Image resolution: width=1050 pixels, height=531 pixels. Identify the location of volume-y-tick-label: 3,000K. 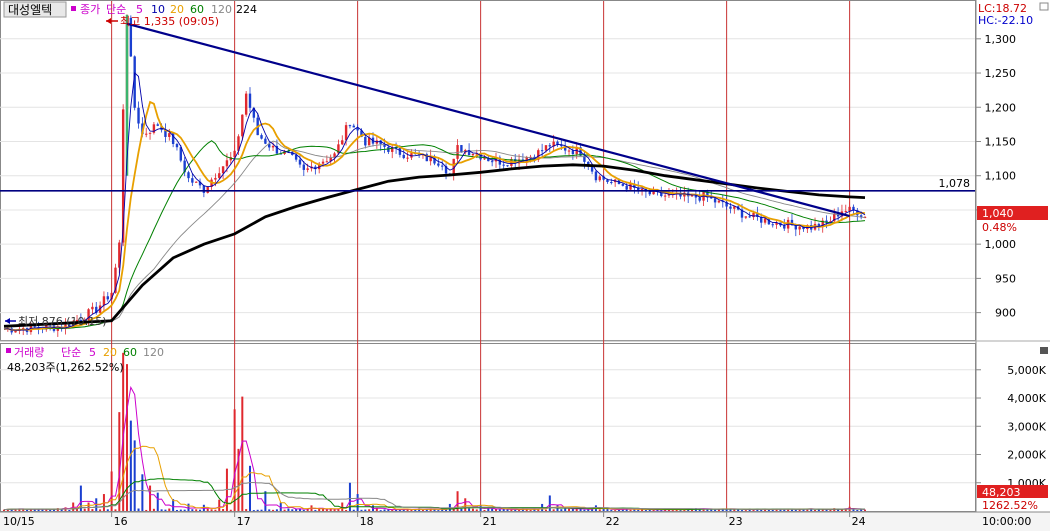
(1026, 426).